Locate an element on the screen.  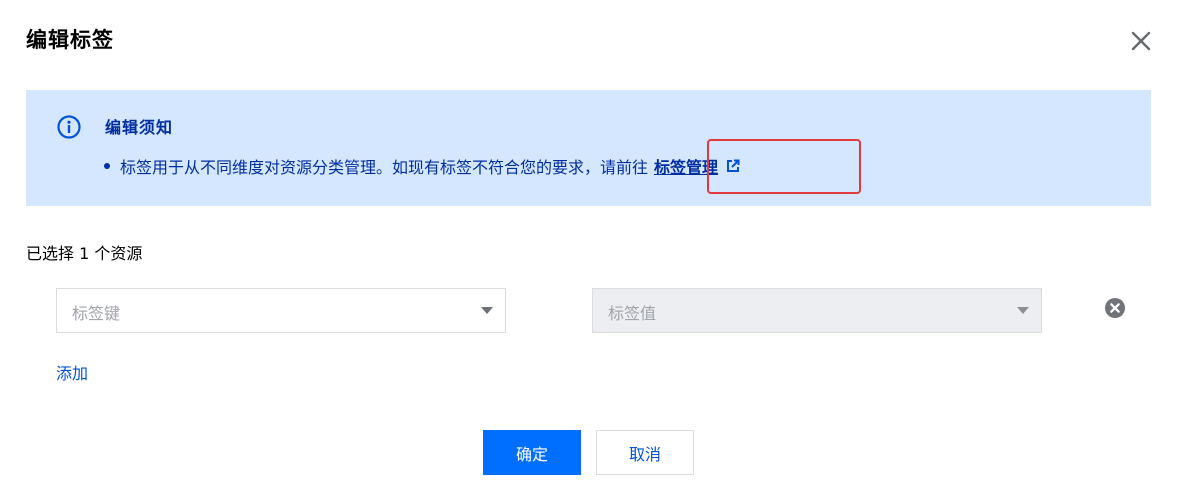
add-tag-link: 添加 is located at coordinates (72, 372).